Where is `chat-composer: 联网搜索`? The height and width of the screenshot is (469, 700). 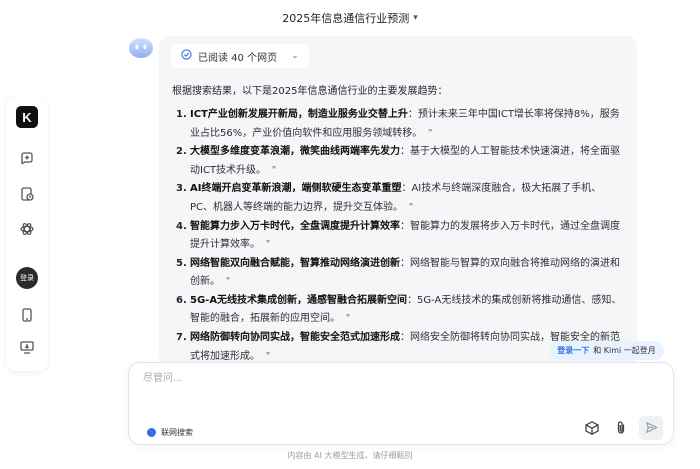
chat-composer: 联网搜索 is located at coordinates (401, 403).